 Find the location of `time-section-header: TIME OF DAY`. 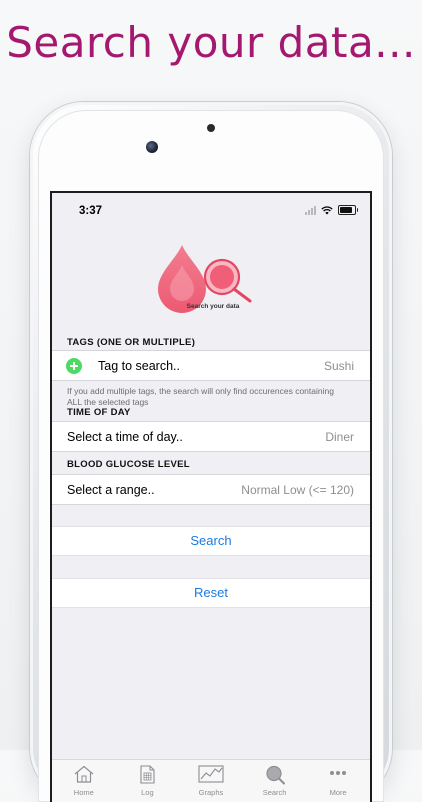

time-section-header: TIME OF DAY is located at coordinates (99, 412).